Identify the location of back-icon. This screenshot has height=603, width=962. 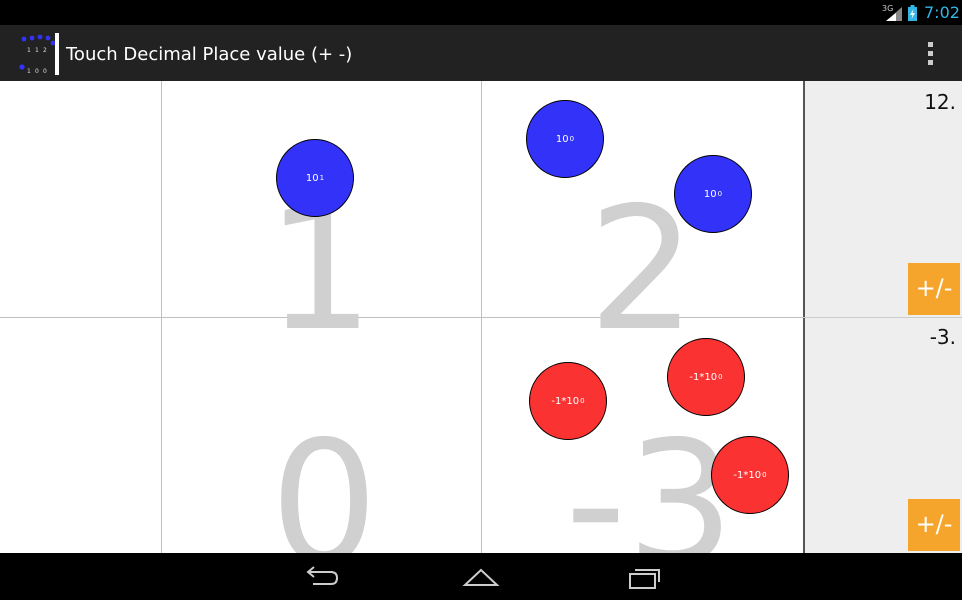
(320, 577).